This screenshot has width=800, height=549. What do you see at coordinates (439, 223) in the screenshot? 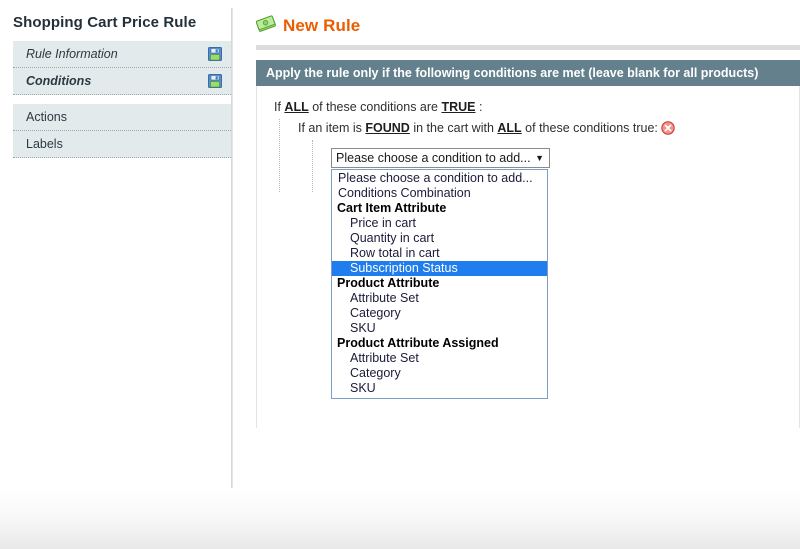
I see `condition-option: Price in cart` at bounding box center [439, 223].